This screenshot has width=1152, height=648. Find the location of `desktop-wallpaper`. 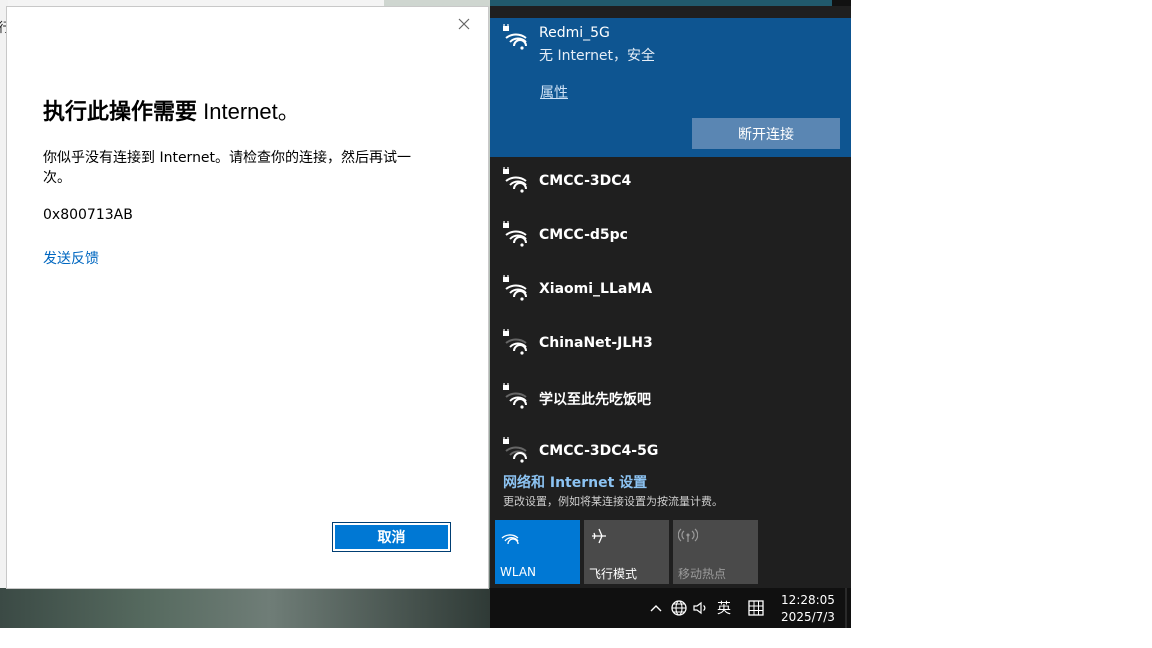

desktop-wallpaper is located at coordinates (245, 608).